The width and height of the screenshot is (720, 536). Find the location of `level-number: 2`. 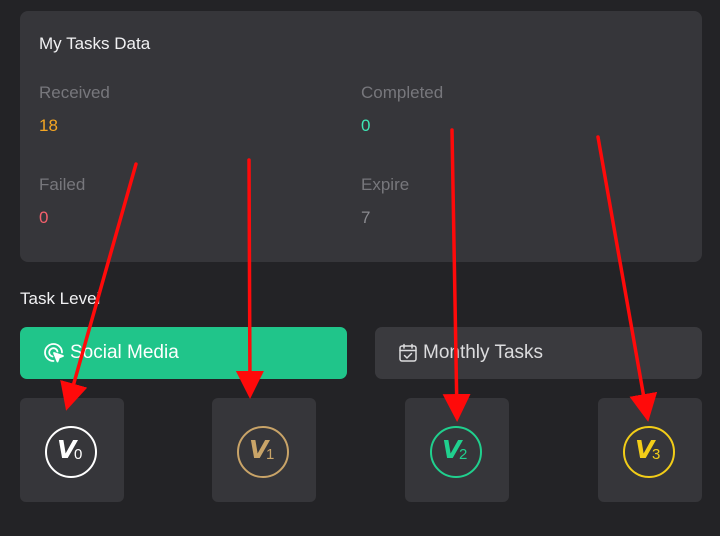

level-number: 2 is located at coordinates (463, 454).